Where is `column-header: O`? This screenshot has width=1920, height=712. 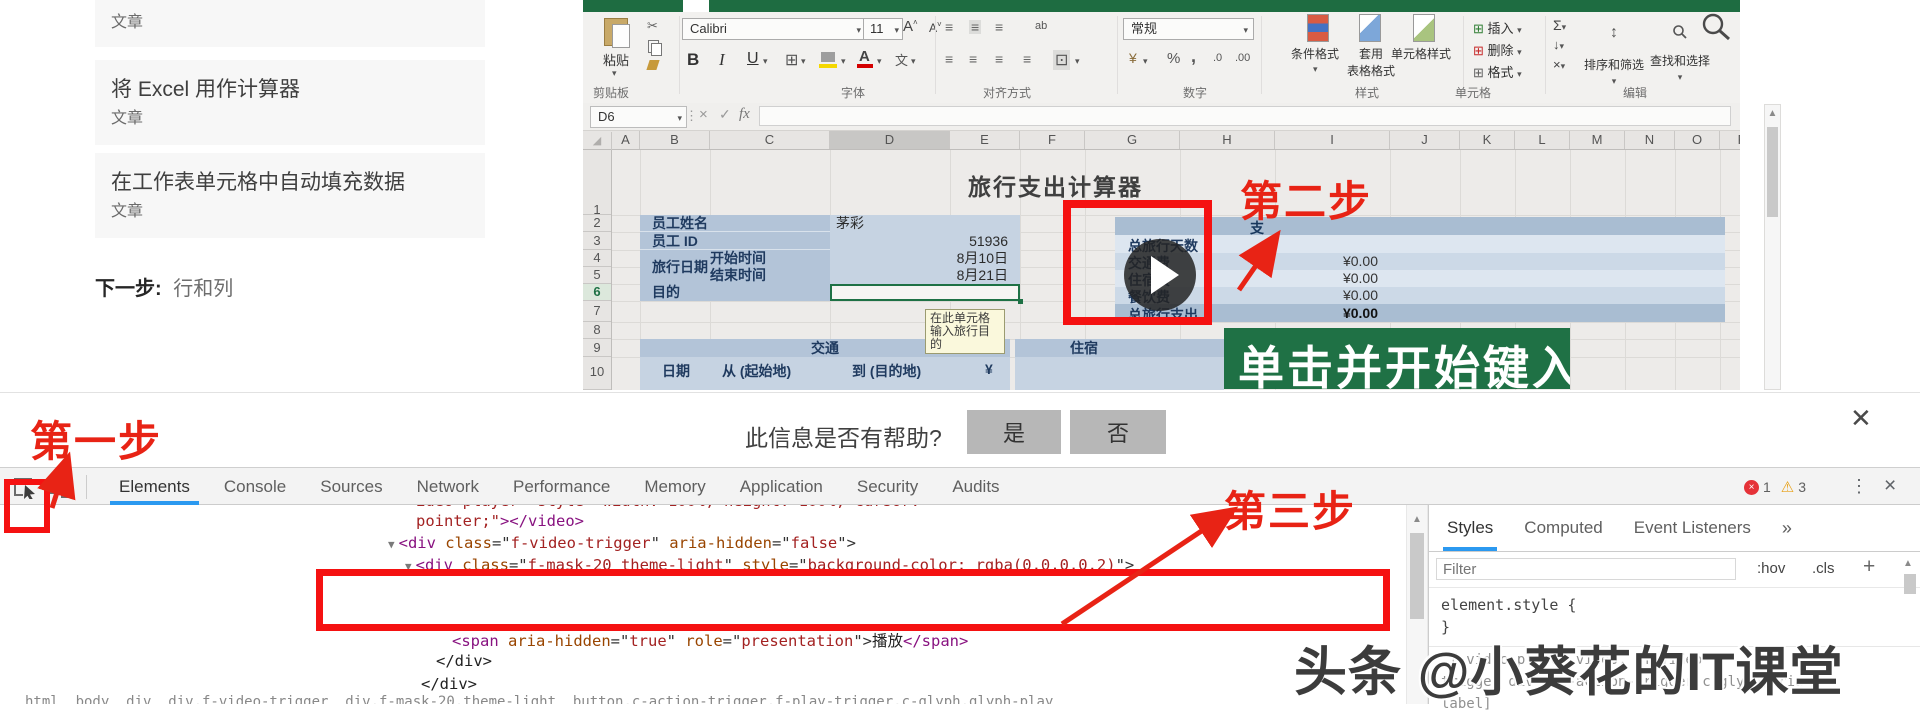
column-header: O is located at coordinates (1697, 140).